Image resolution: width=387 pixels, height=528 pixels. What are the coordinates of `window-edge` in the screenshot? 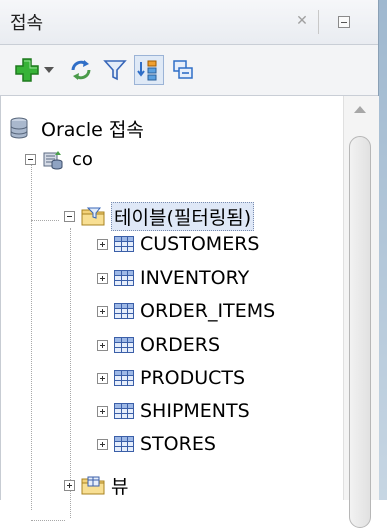 It's located at (382, 250).